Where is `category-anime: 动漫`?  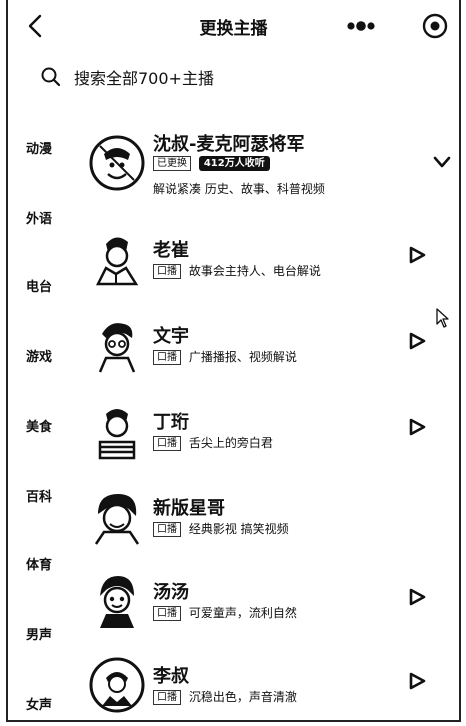 category-anime: 动漫 is located at coordinates (39, 147).